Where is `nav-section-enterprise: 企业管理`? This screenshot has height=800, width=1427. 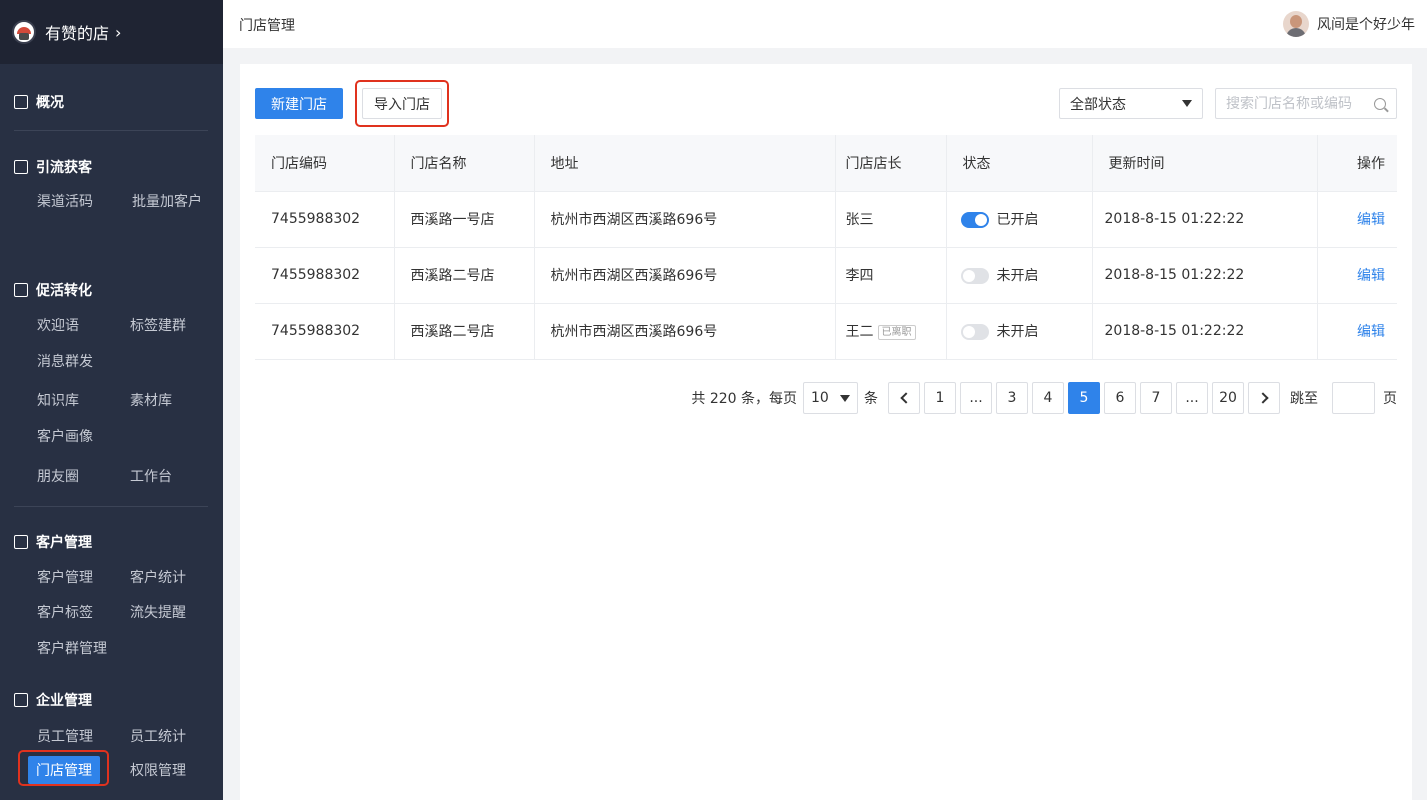
nav-section-enterprise: 企业管理 is located at coordinates (53, 700).